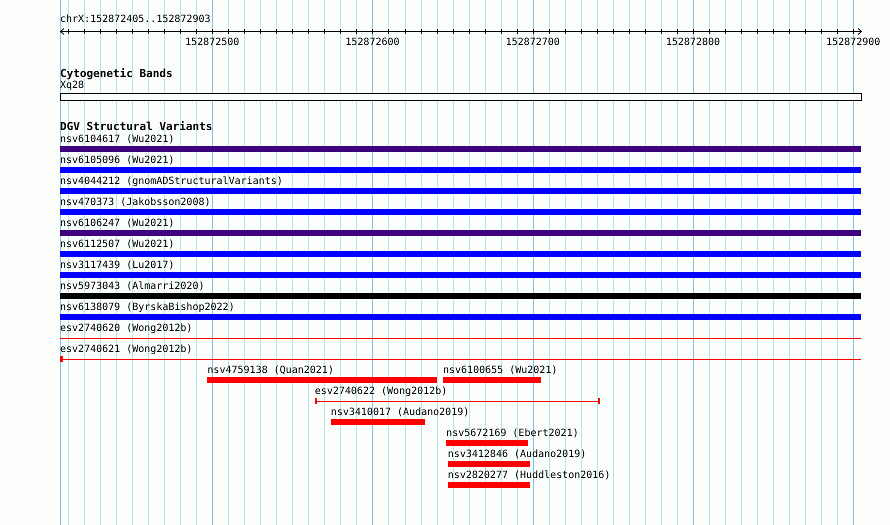  Describe the element at coordinates (135, 202) in the screenshot. I see `variant-label: nsv470373 (Jakobsson2008)` at that location.